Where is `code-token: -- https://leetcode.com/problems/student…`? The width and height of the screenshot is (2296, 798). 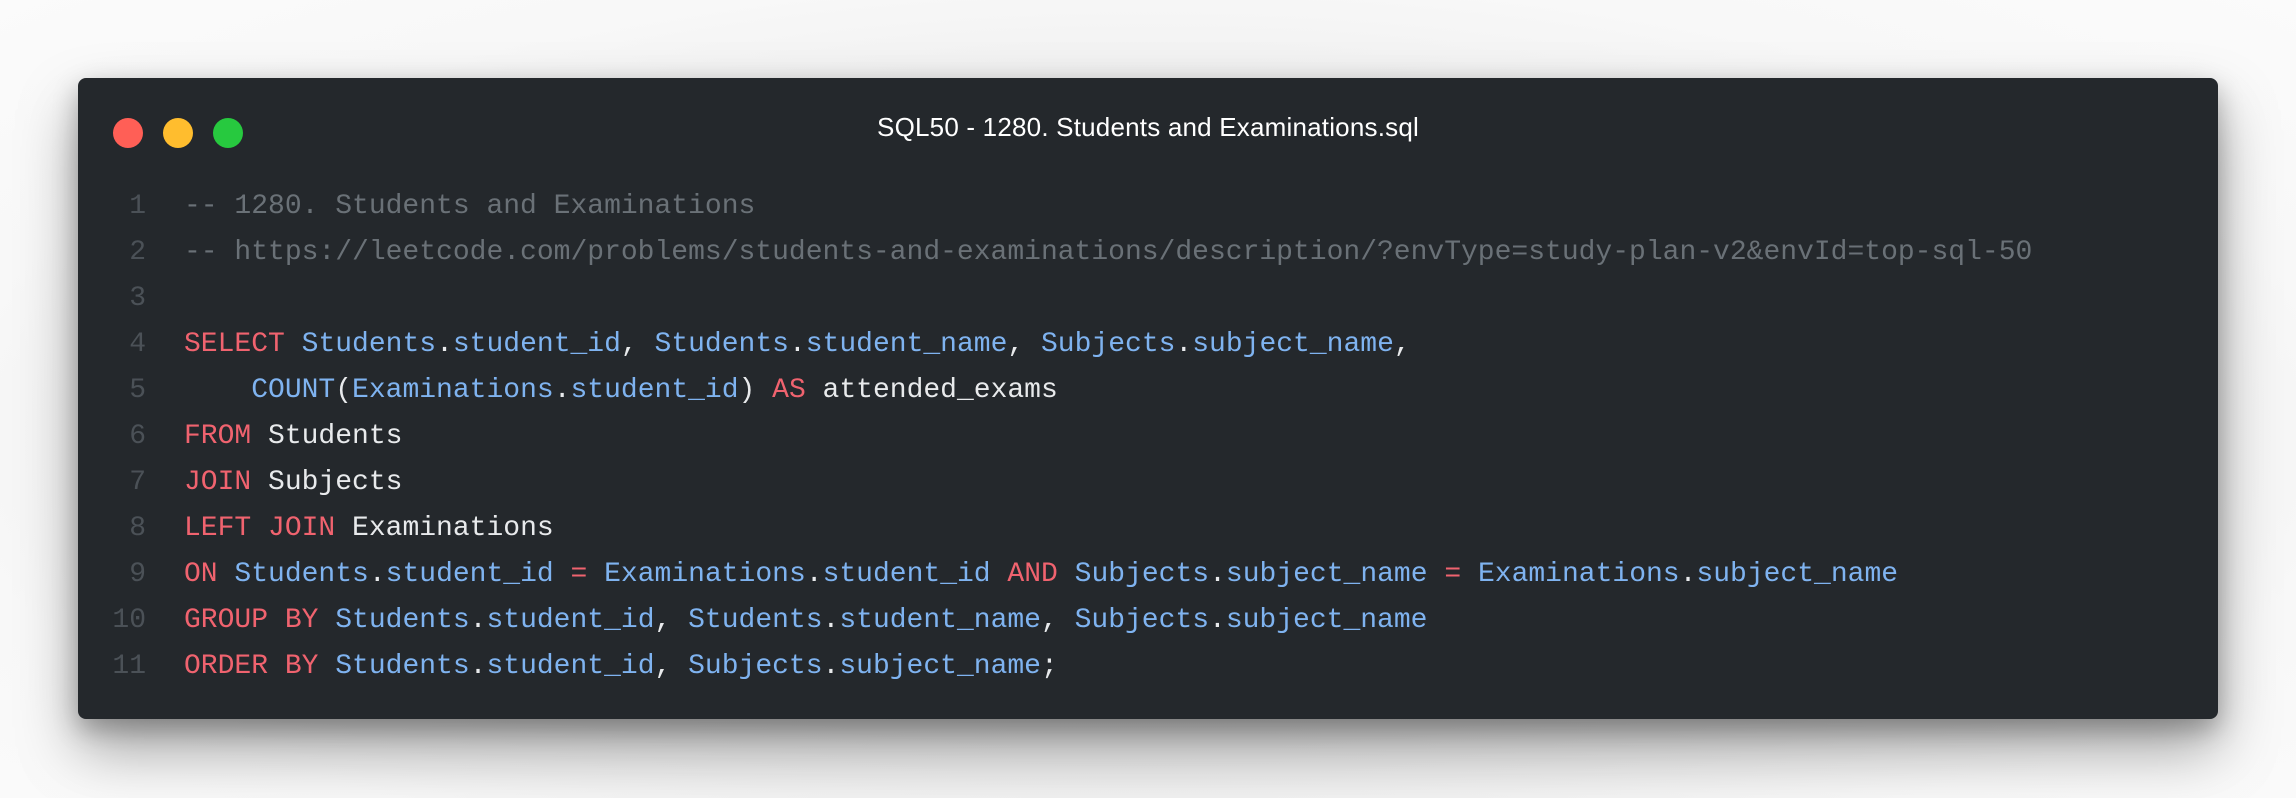
code-token: -- https://leetcode.com/problems/student… is located at coordinates (1108, 252).